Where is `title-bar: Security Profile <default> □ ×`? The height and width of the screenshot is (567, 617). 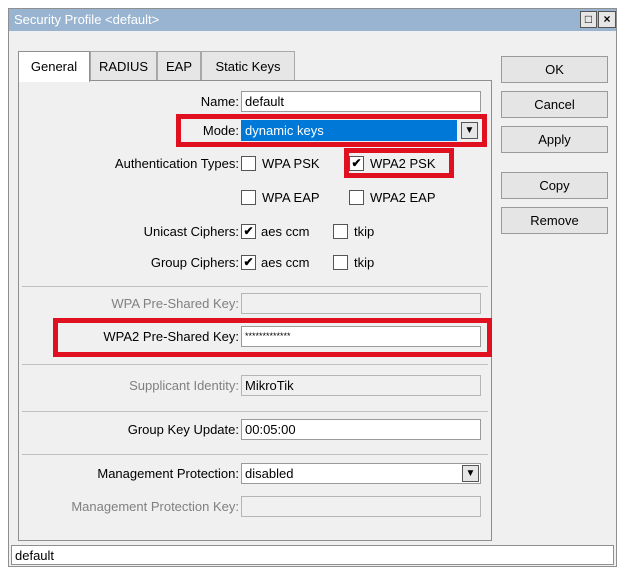
title-bar: Security Profile <default> □ × is located at coordinates (312, 20).